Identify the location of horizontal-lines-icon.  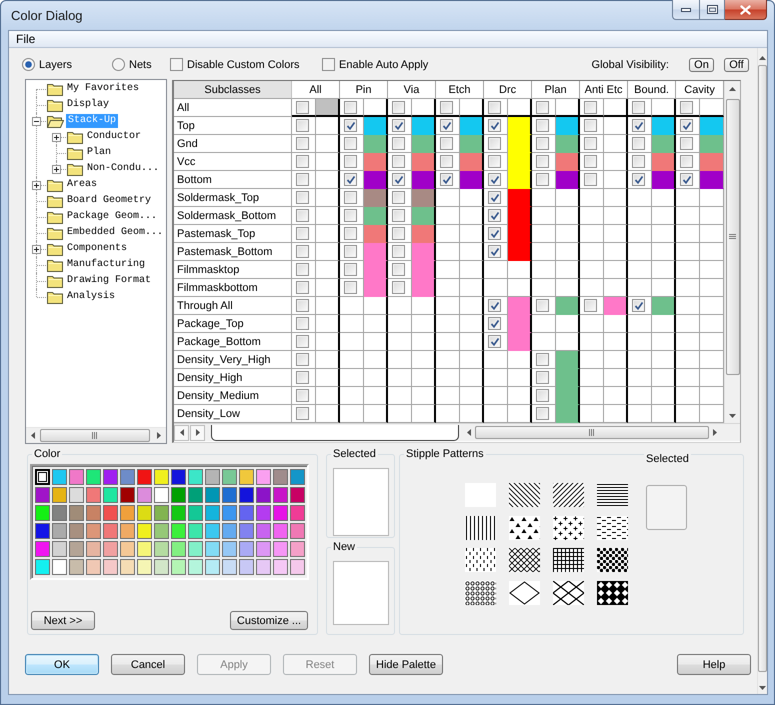
(612, 495).